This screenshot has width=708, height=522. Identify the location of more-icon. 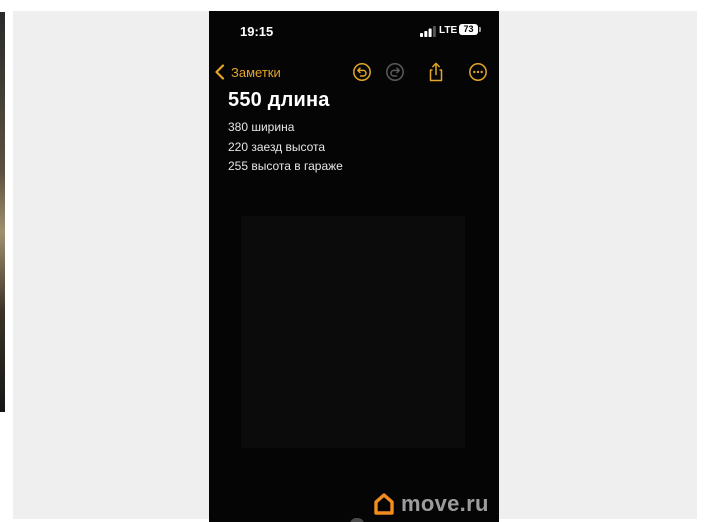
(478, 72).